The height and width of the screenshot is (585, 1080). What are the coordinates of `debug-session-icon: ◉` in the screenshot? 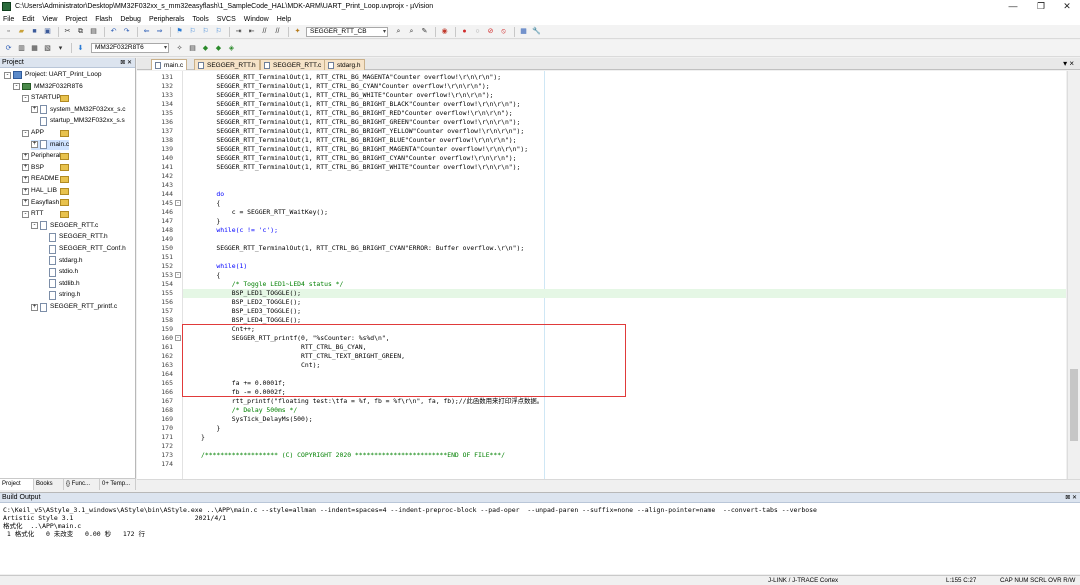 It's located at (444, 31).